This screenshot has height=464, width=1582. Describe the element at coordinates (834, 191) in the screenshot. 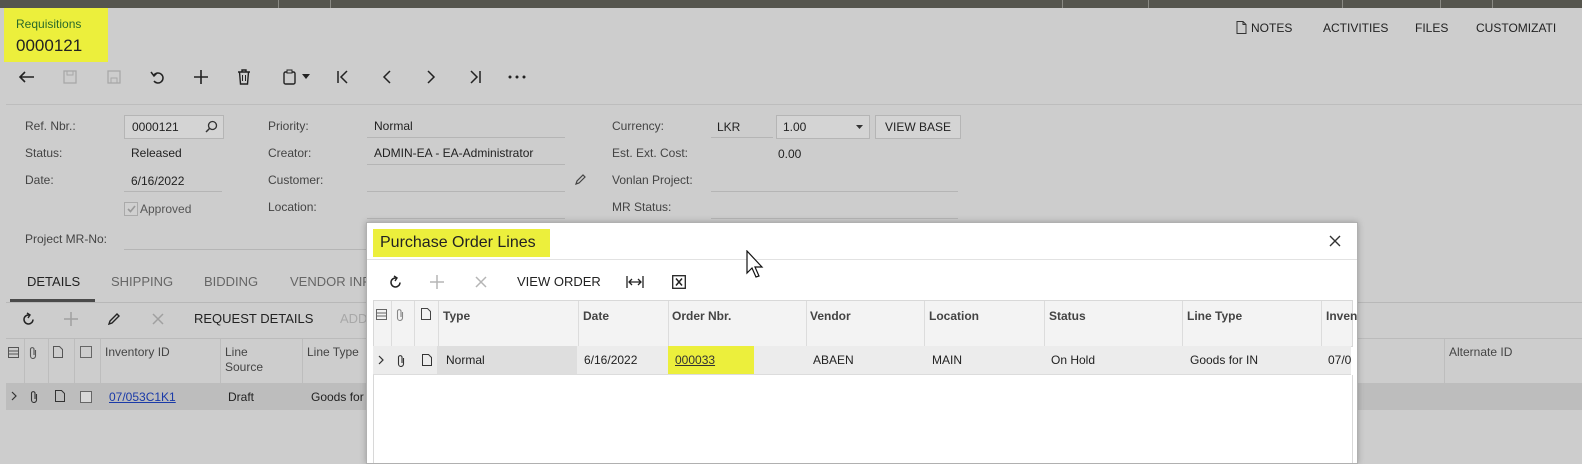

I see `vonlan-project-field` at that location.